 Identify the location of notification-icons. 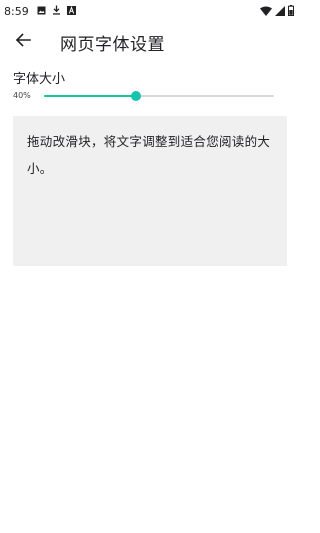
(56, 11).